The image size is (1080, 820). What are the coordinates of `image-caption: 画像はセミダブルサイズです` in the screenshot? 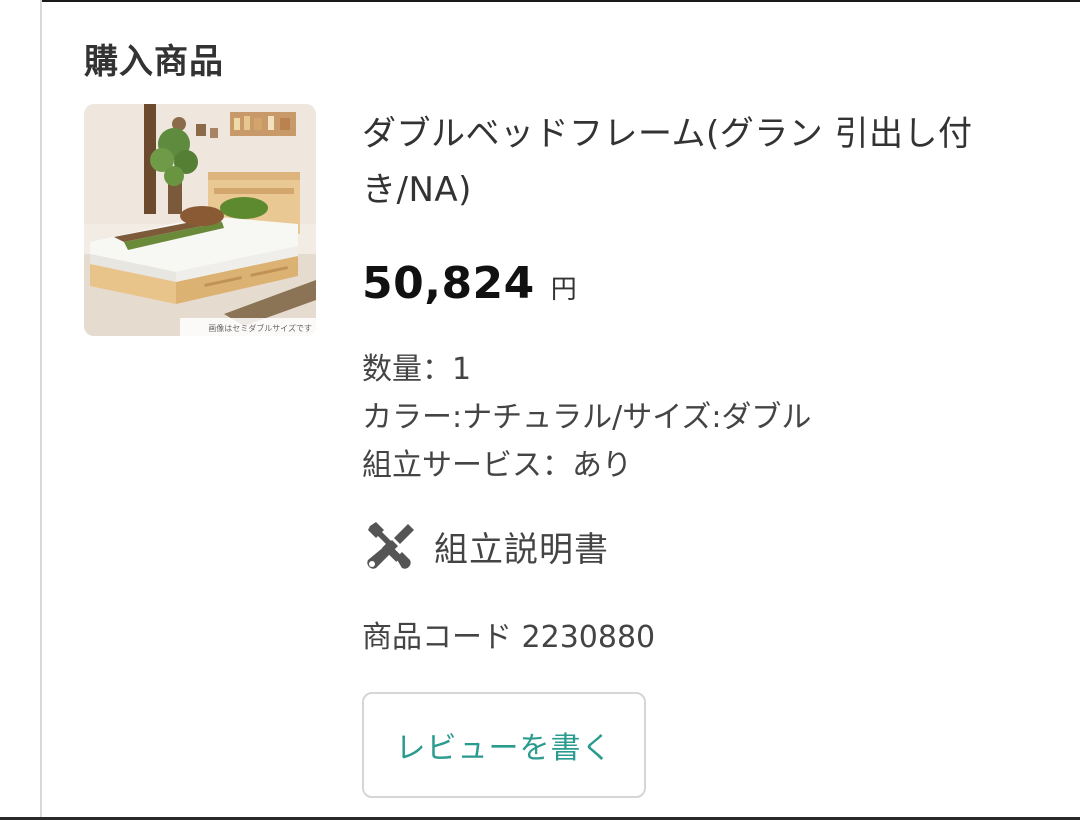 It's located at (260, 328).